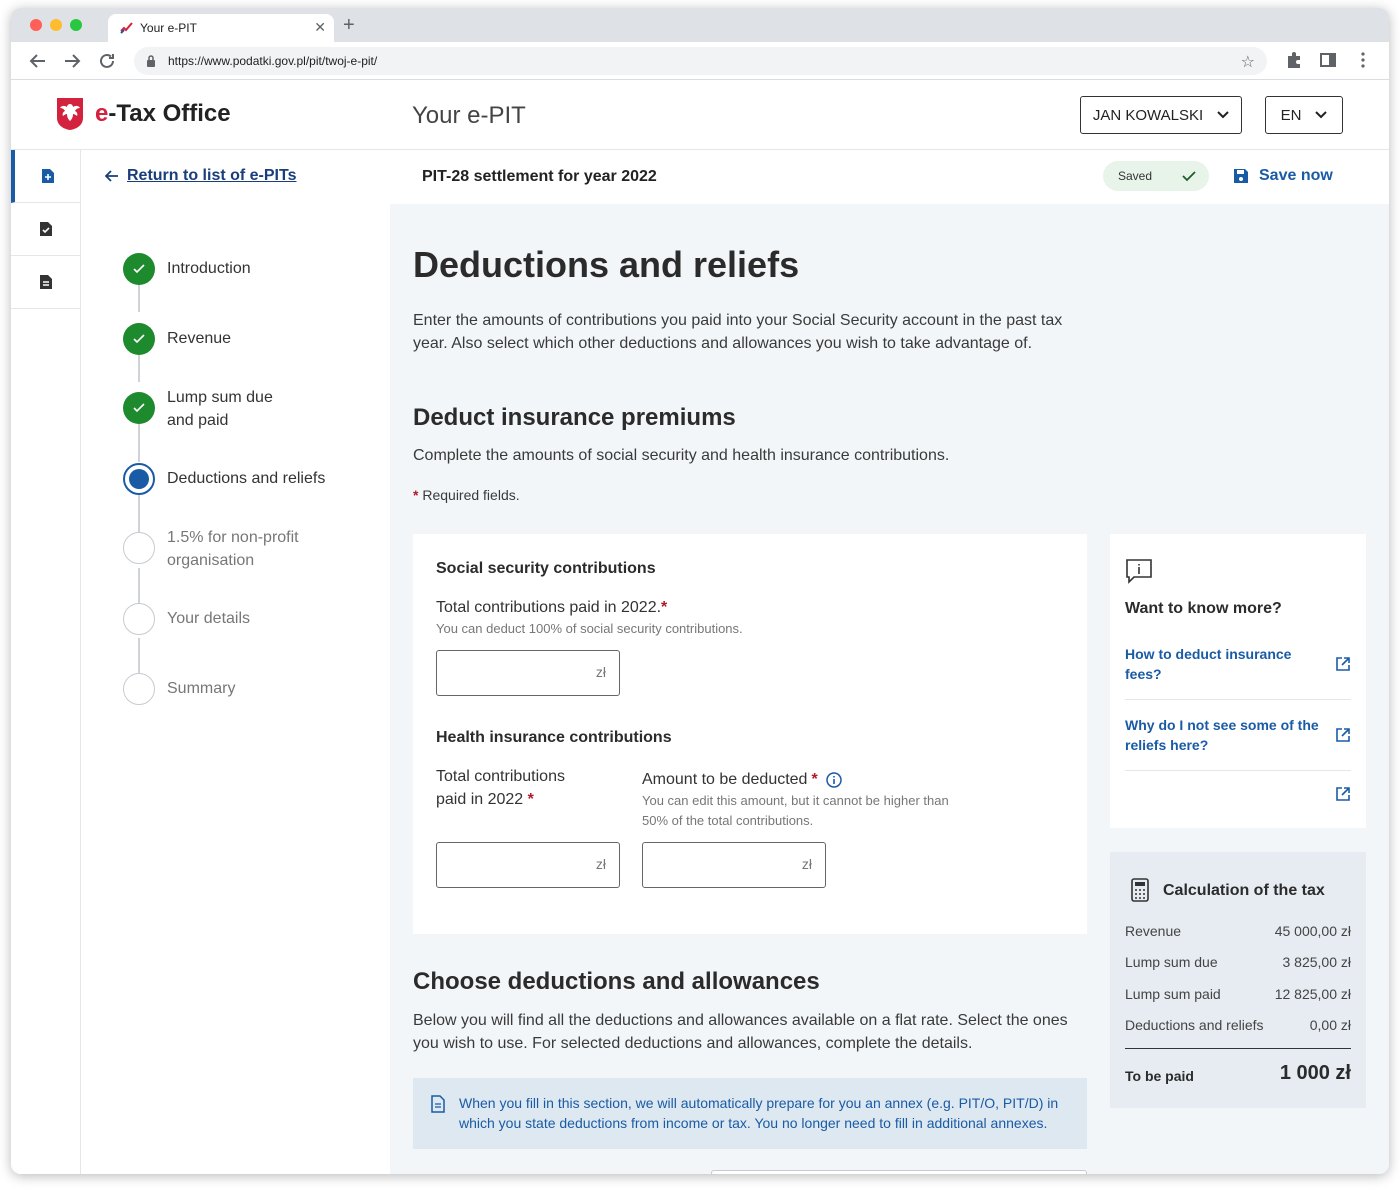 This screenshot has width=1400, height=1190. What do you see at coordinates (1291, 115) in the screenshot?
I see `language-label: EN` at bounding box center [1291, 115].